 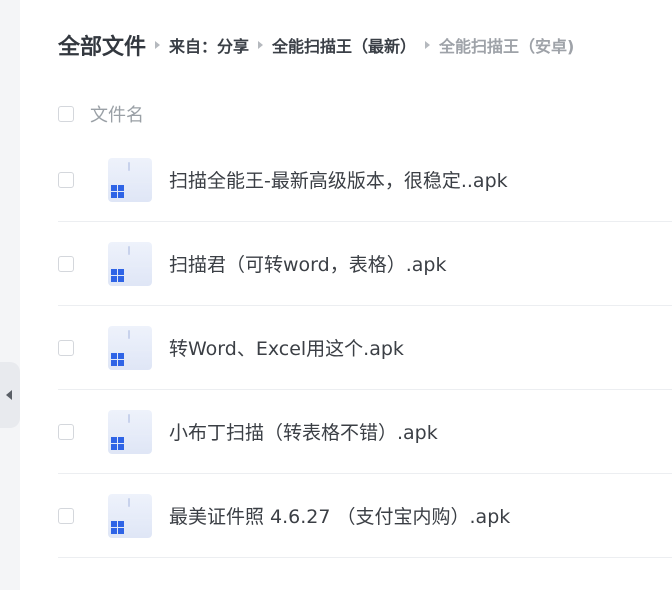 What do you see at coordinates (339, 515) in the screenshot?
I see `file-name: 最美证件照 4.6.27 （支付宝内购）.apk` at bounding box center [339, 515].